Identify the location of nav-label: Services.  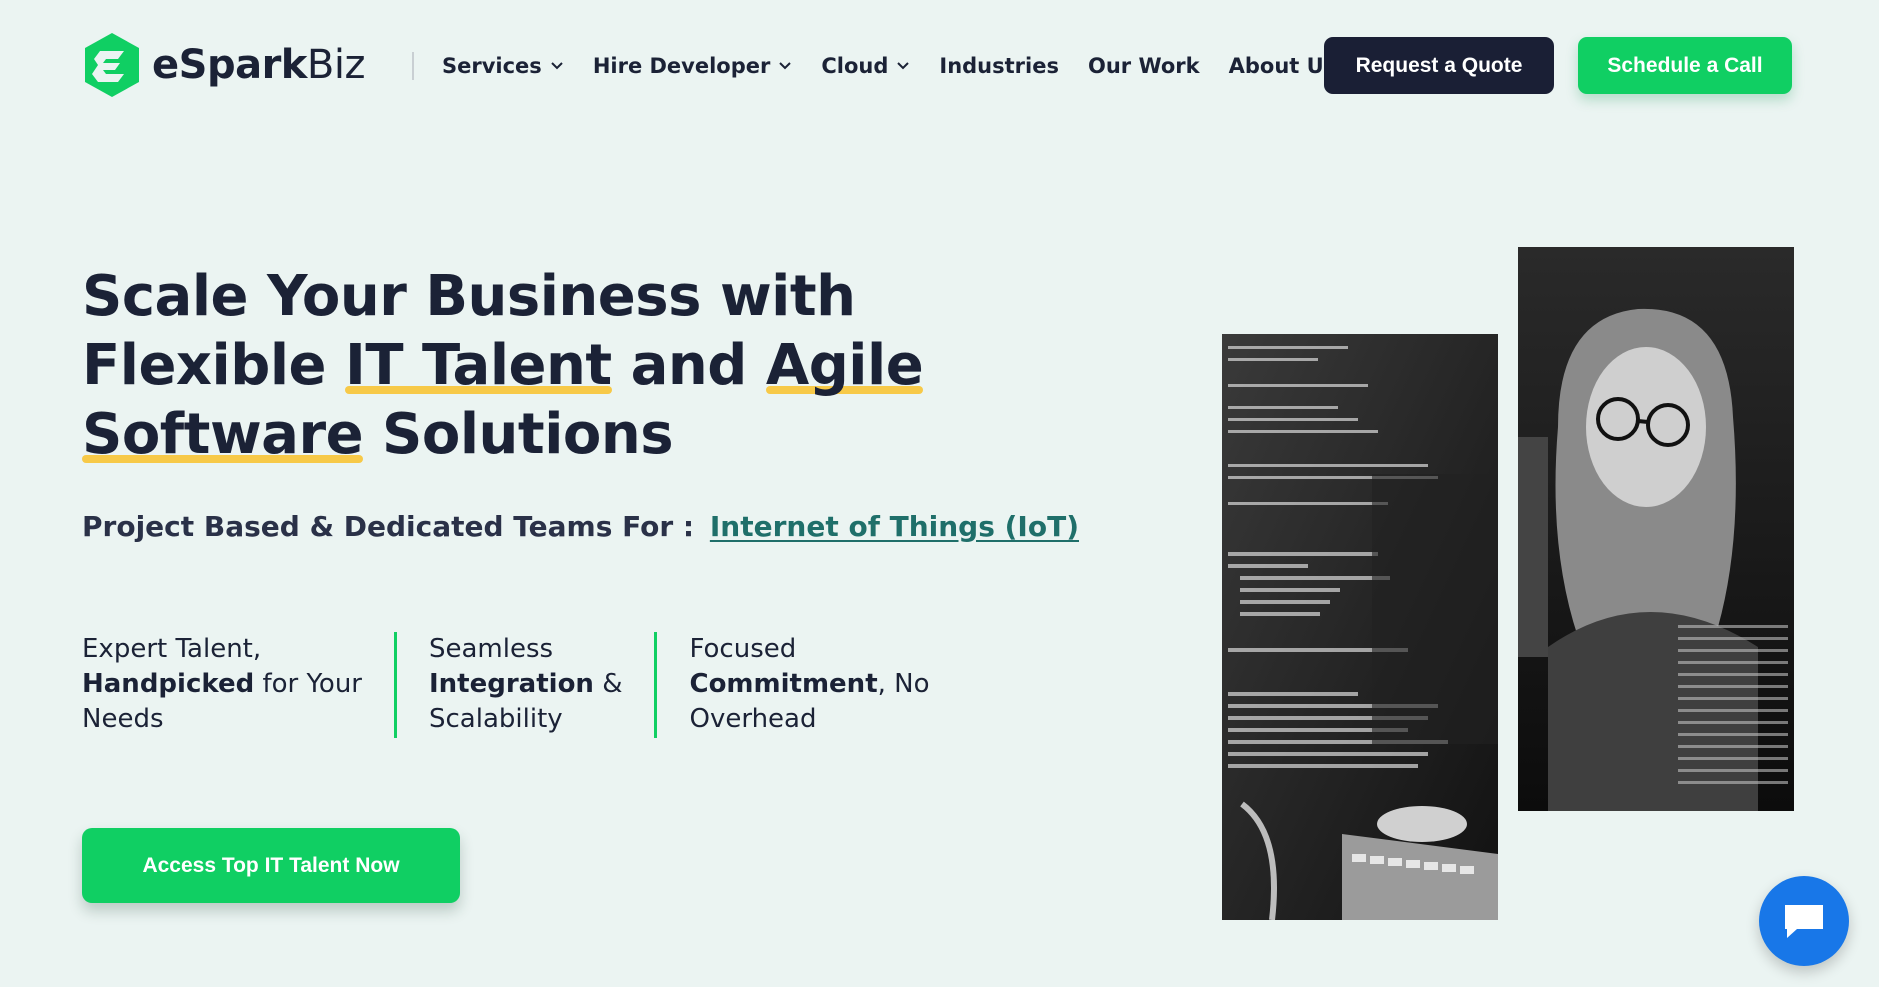
(492, 66).